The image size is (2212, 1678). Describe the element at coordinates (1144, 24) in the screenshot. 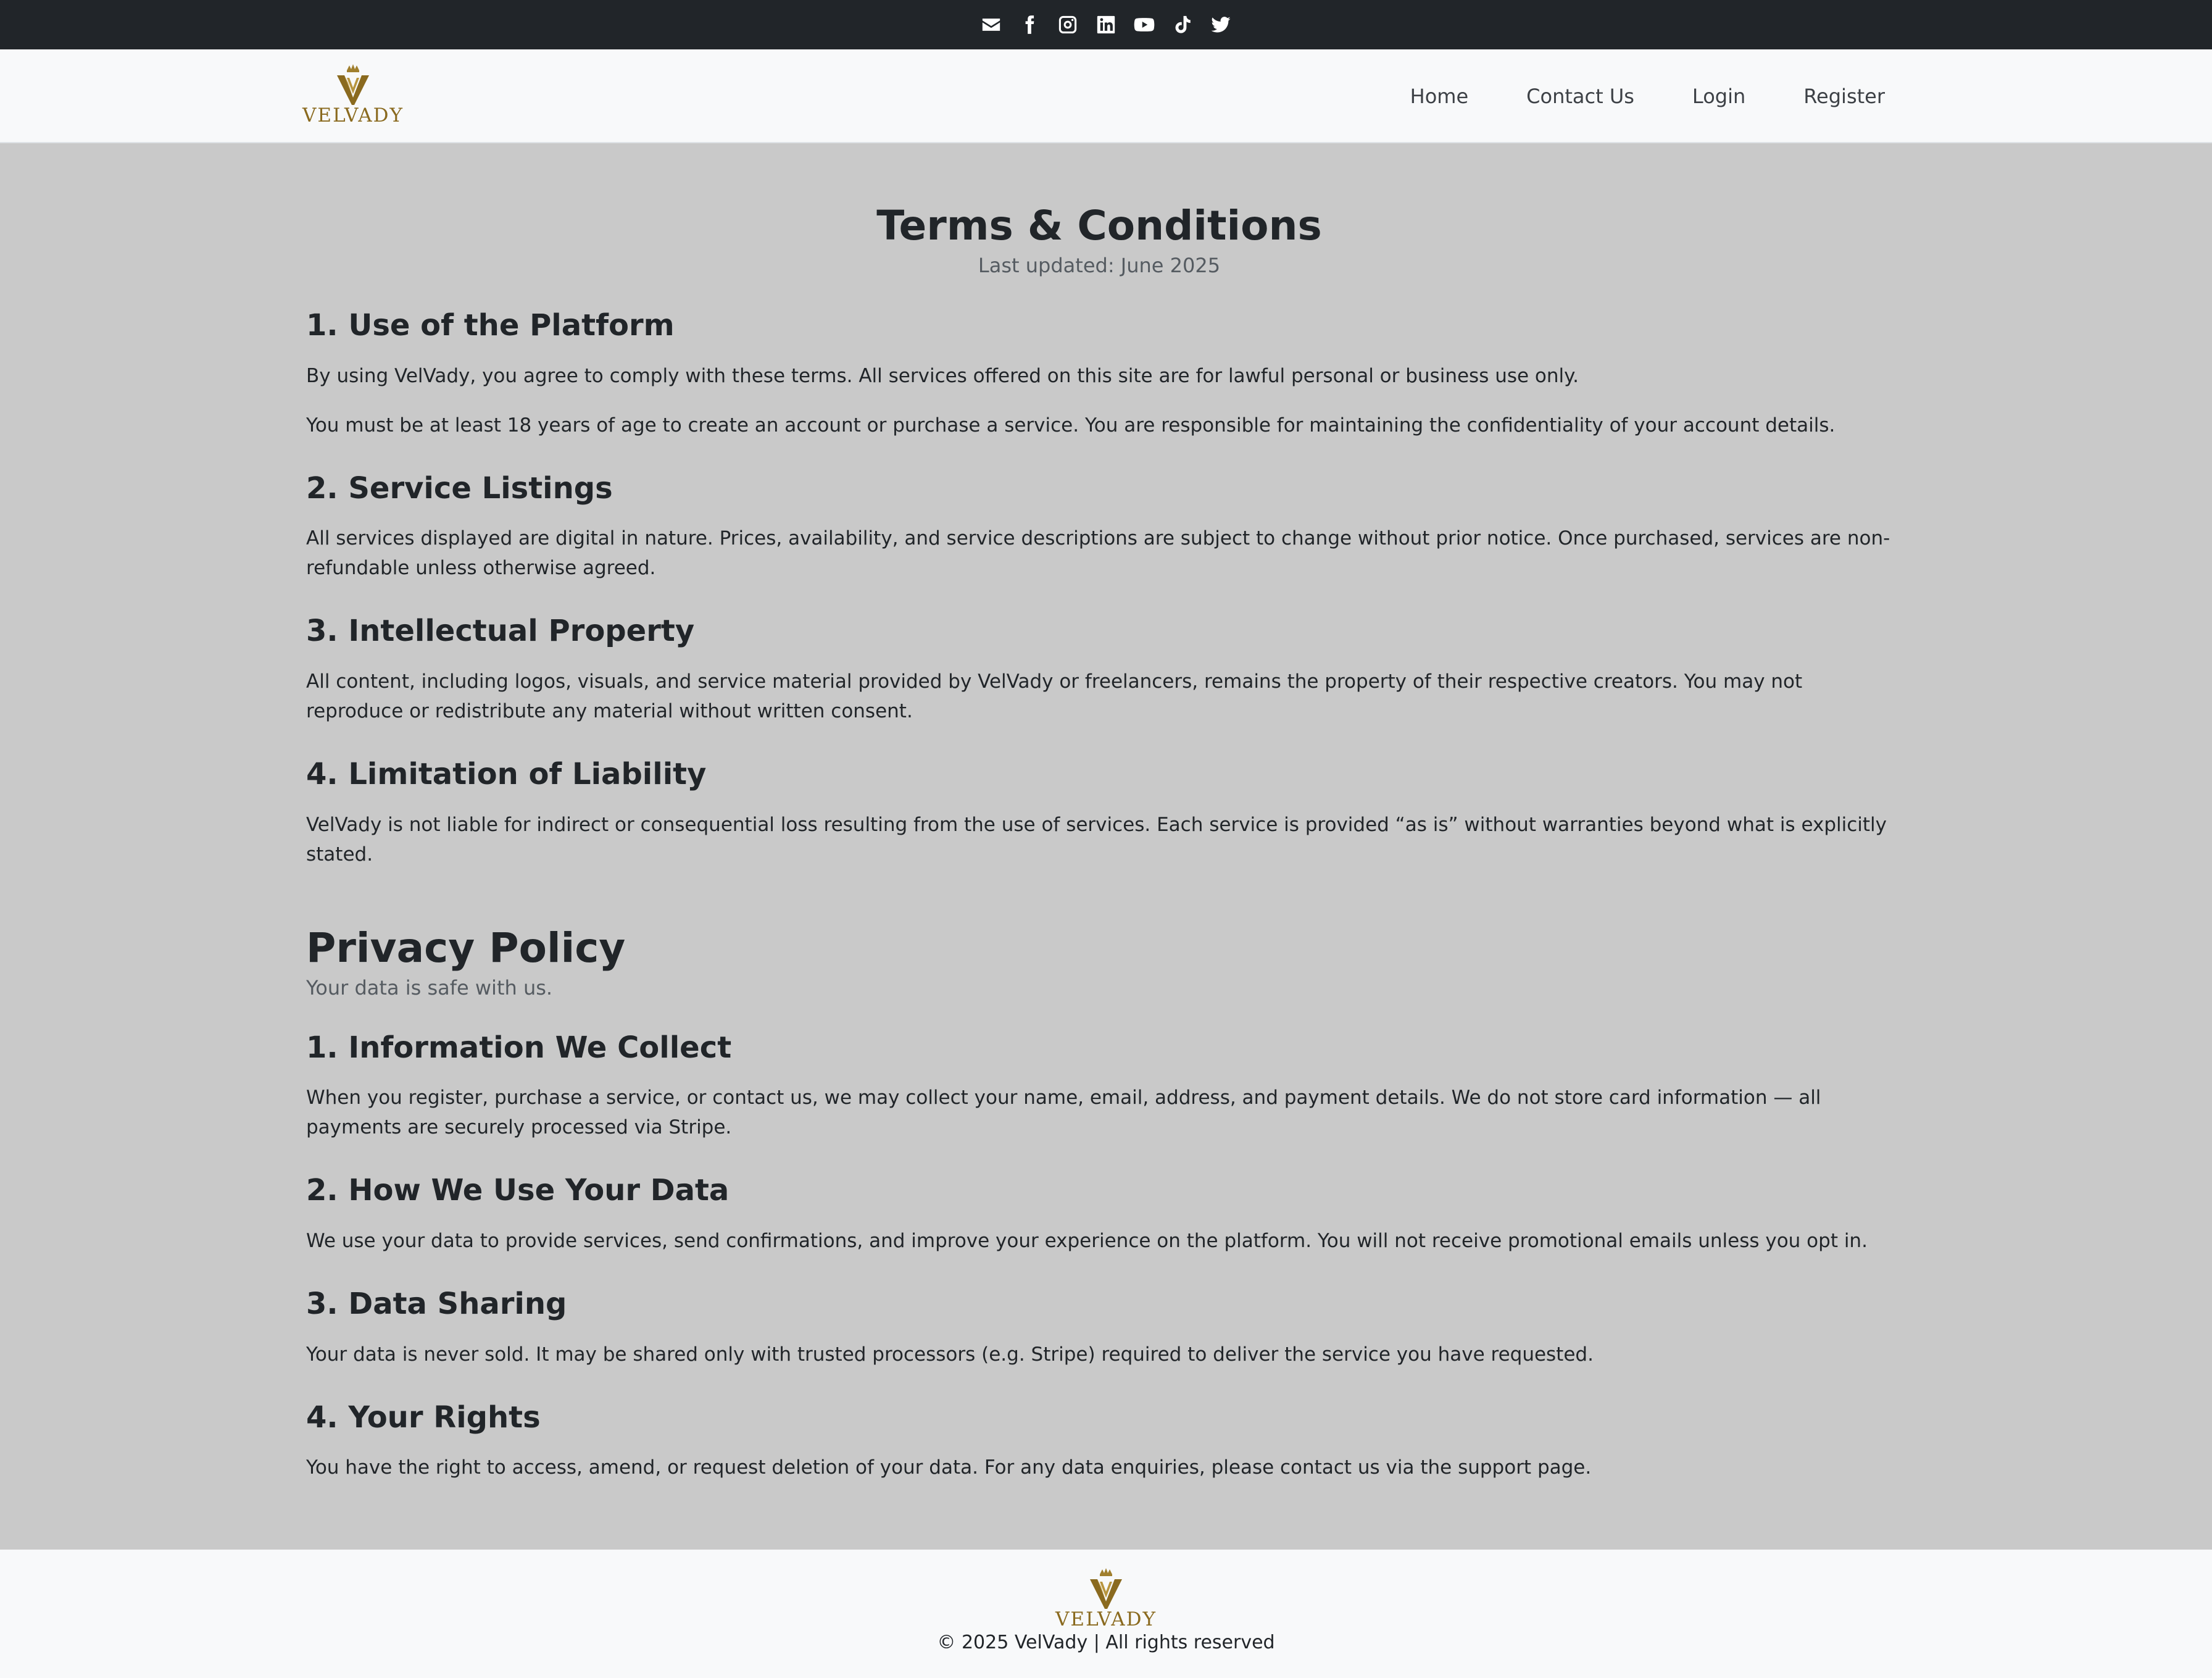

I see `youtube-icon` at that location.